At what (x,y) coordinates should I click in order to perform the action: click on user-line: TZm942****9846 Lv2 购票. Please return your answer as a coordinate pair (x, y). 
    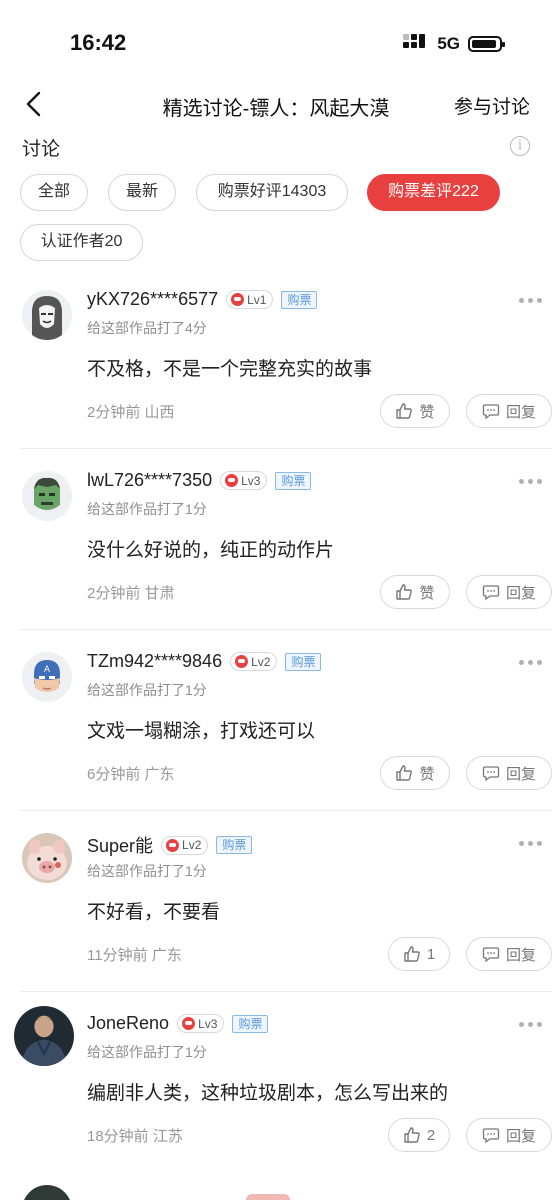
    Looking at the image, I should click on (204, 661).